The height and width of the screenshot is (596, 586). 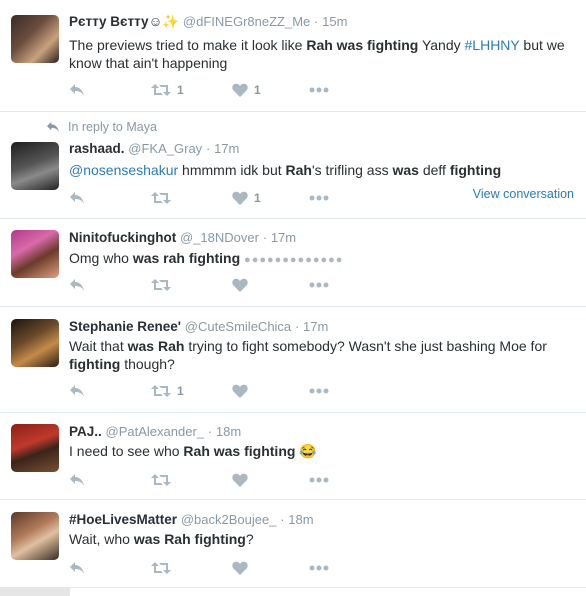 I want to click on tweet-header: rashaad. @FKA_Gray · 17m, so click(x=154, y=148).